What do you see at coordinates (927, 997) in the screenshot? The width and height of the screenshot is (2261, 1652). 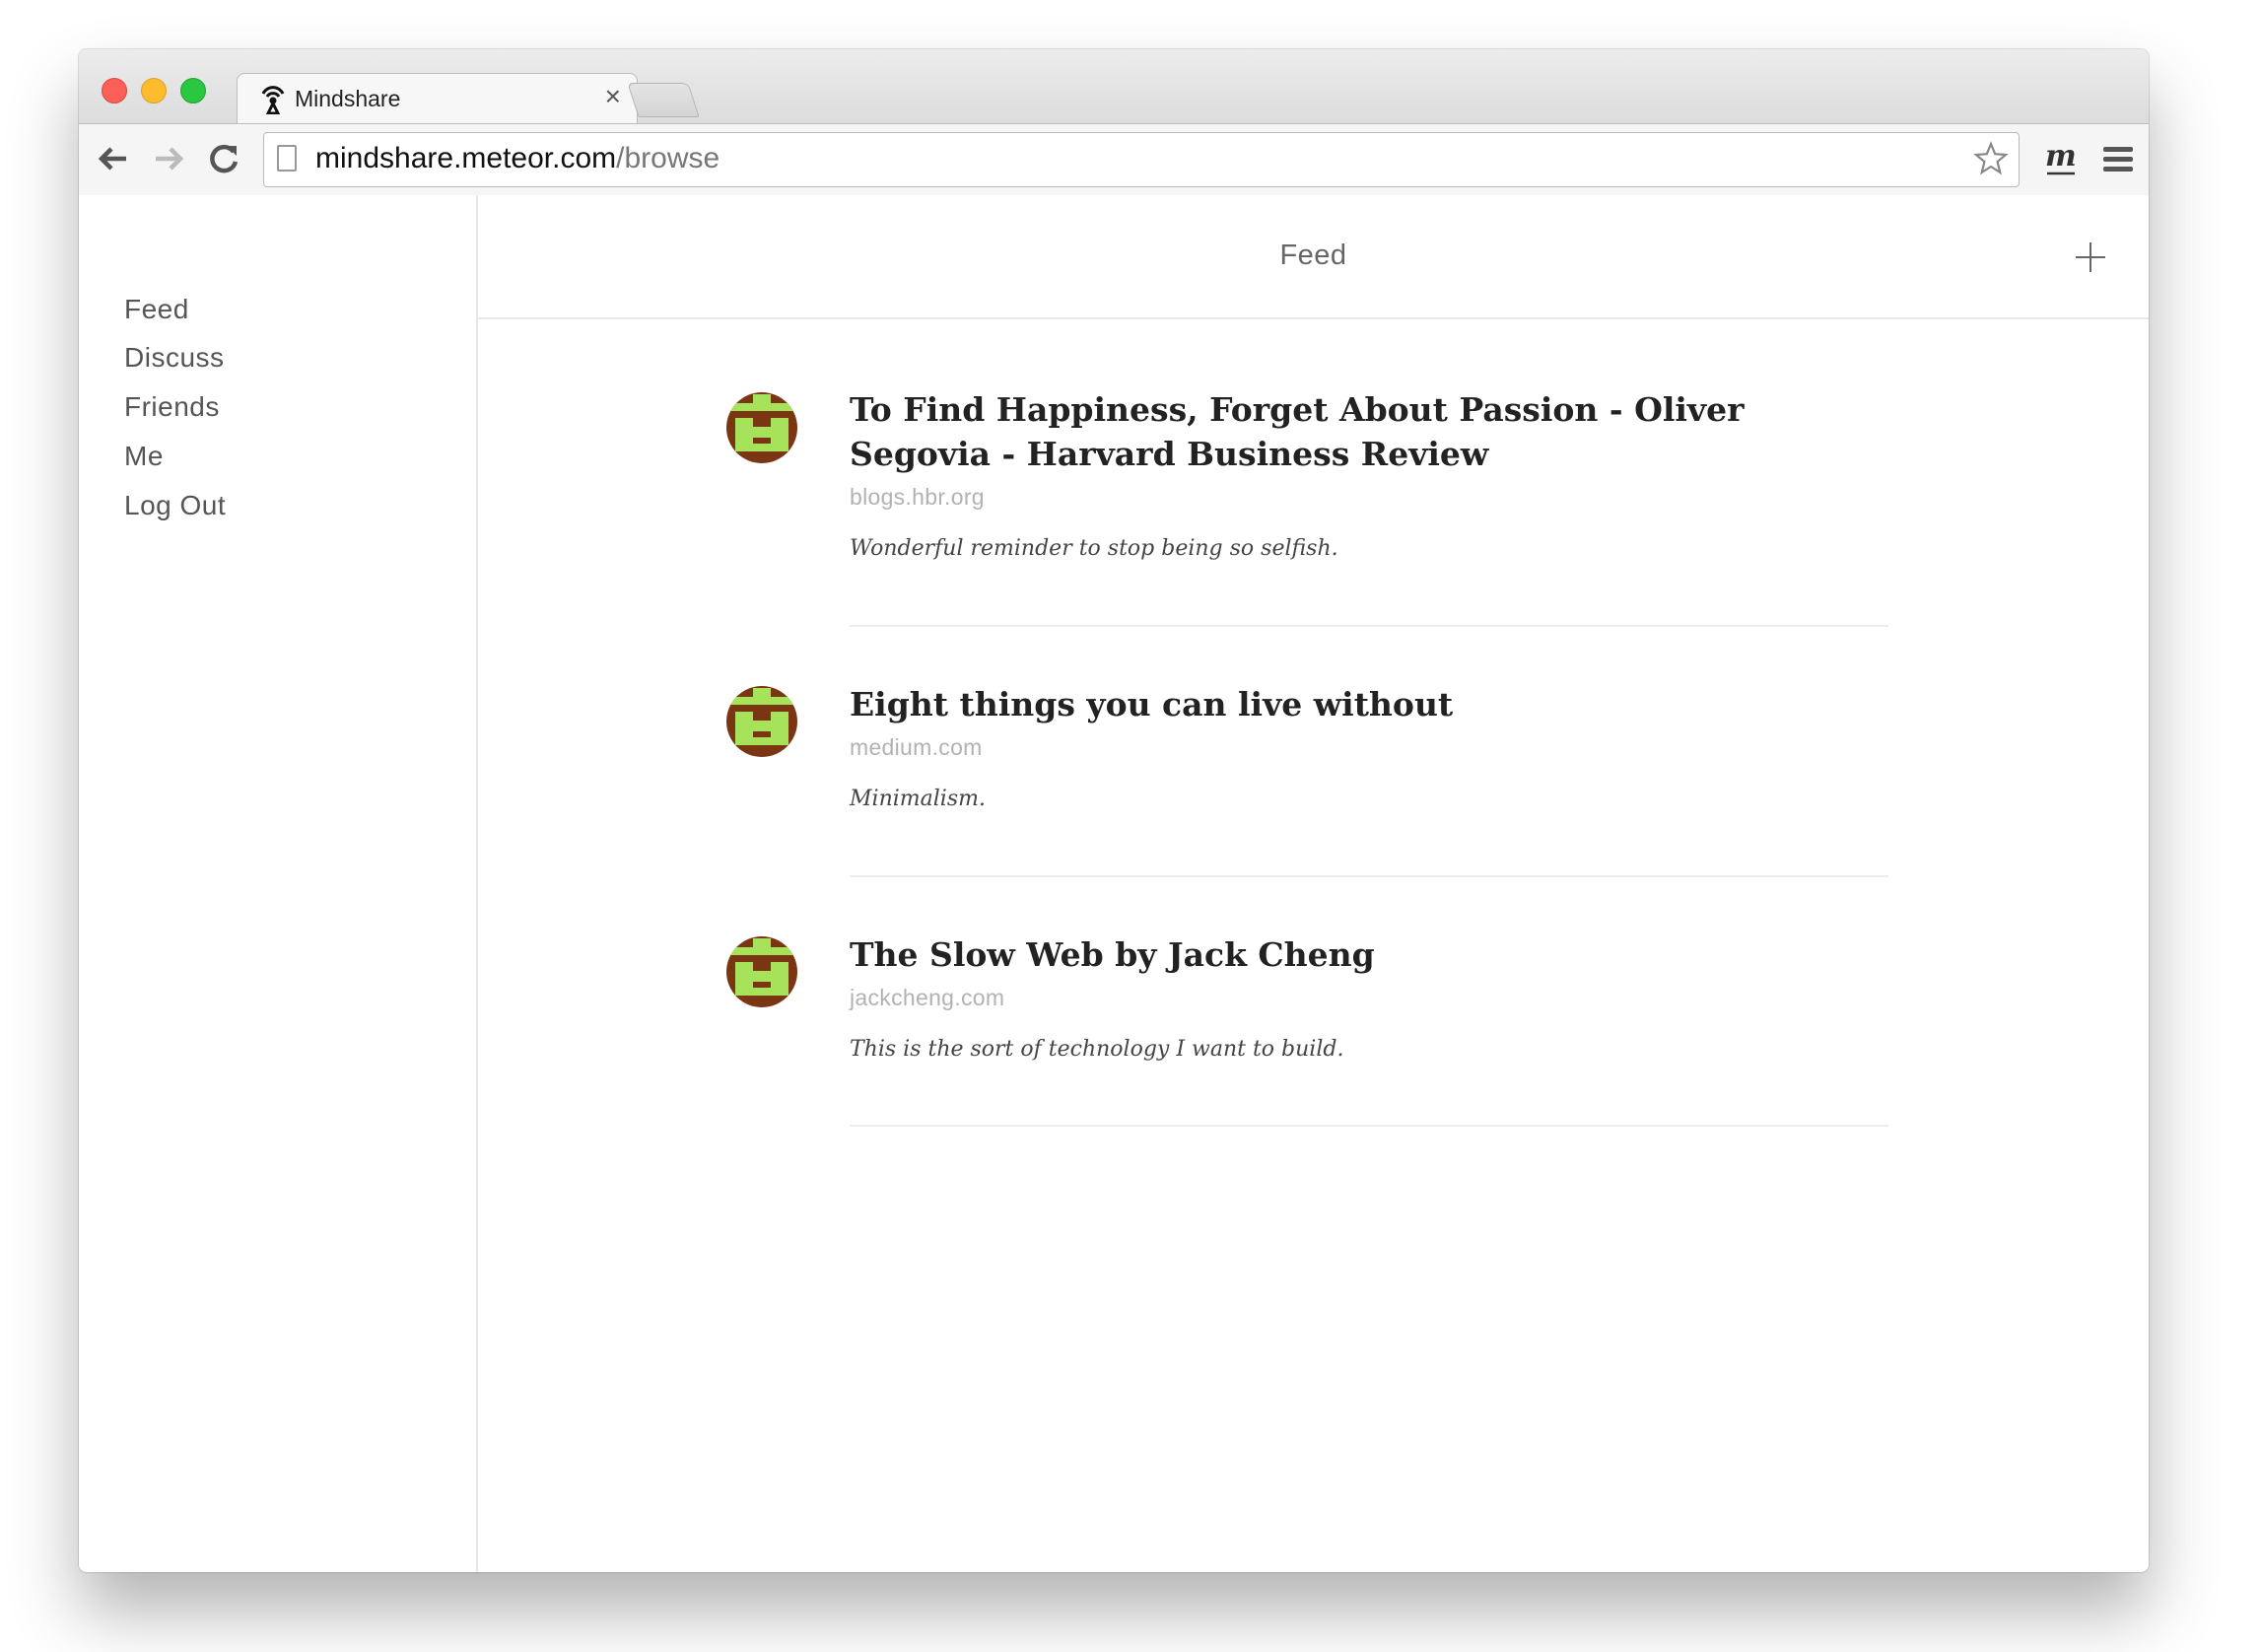 I see `feed-item-domain: jackcheng.com` at bounding box center [927, 997].